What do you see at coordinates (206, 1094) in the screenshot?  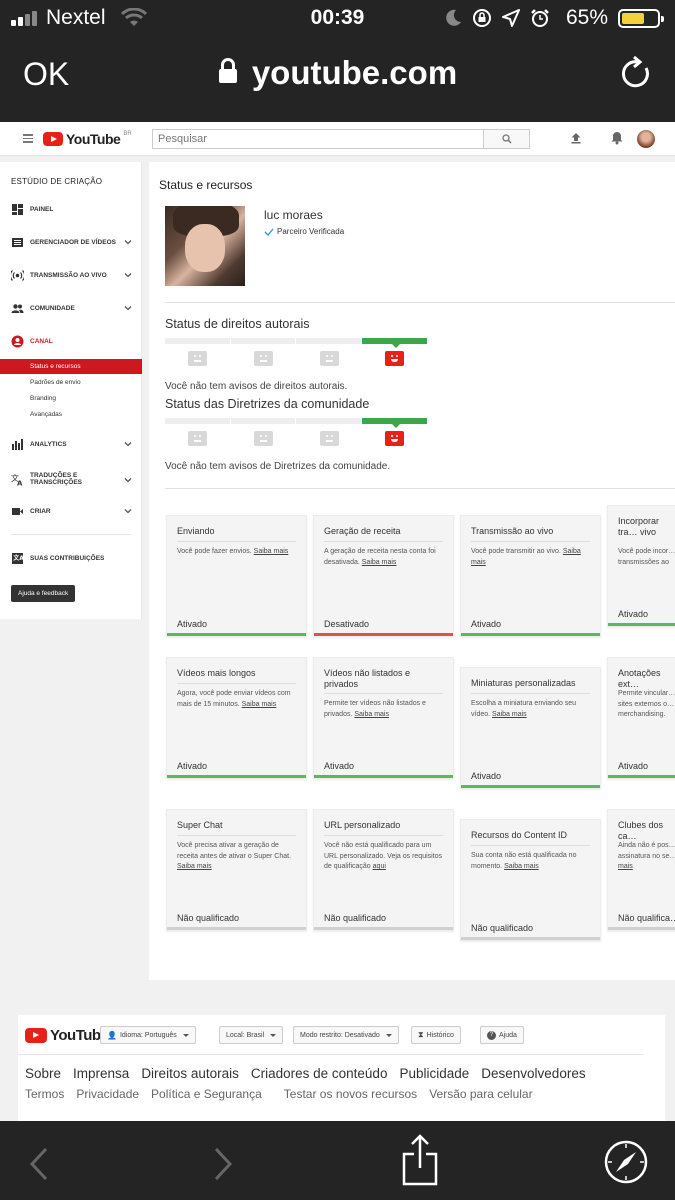 I see `footer-link: Política e Segurança` at bounding box center [206, 1094].